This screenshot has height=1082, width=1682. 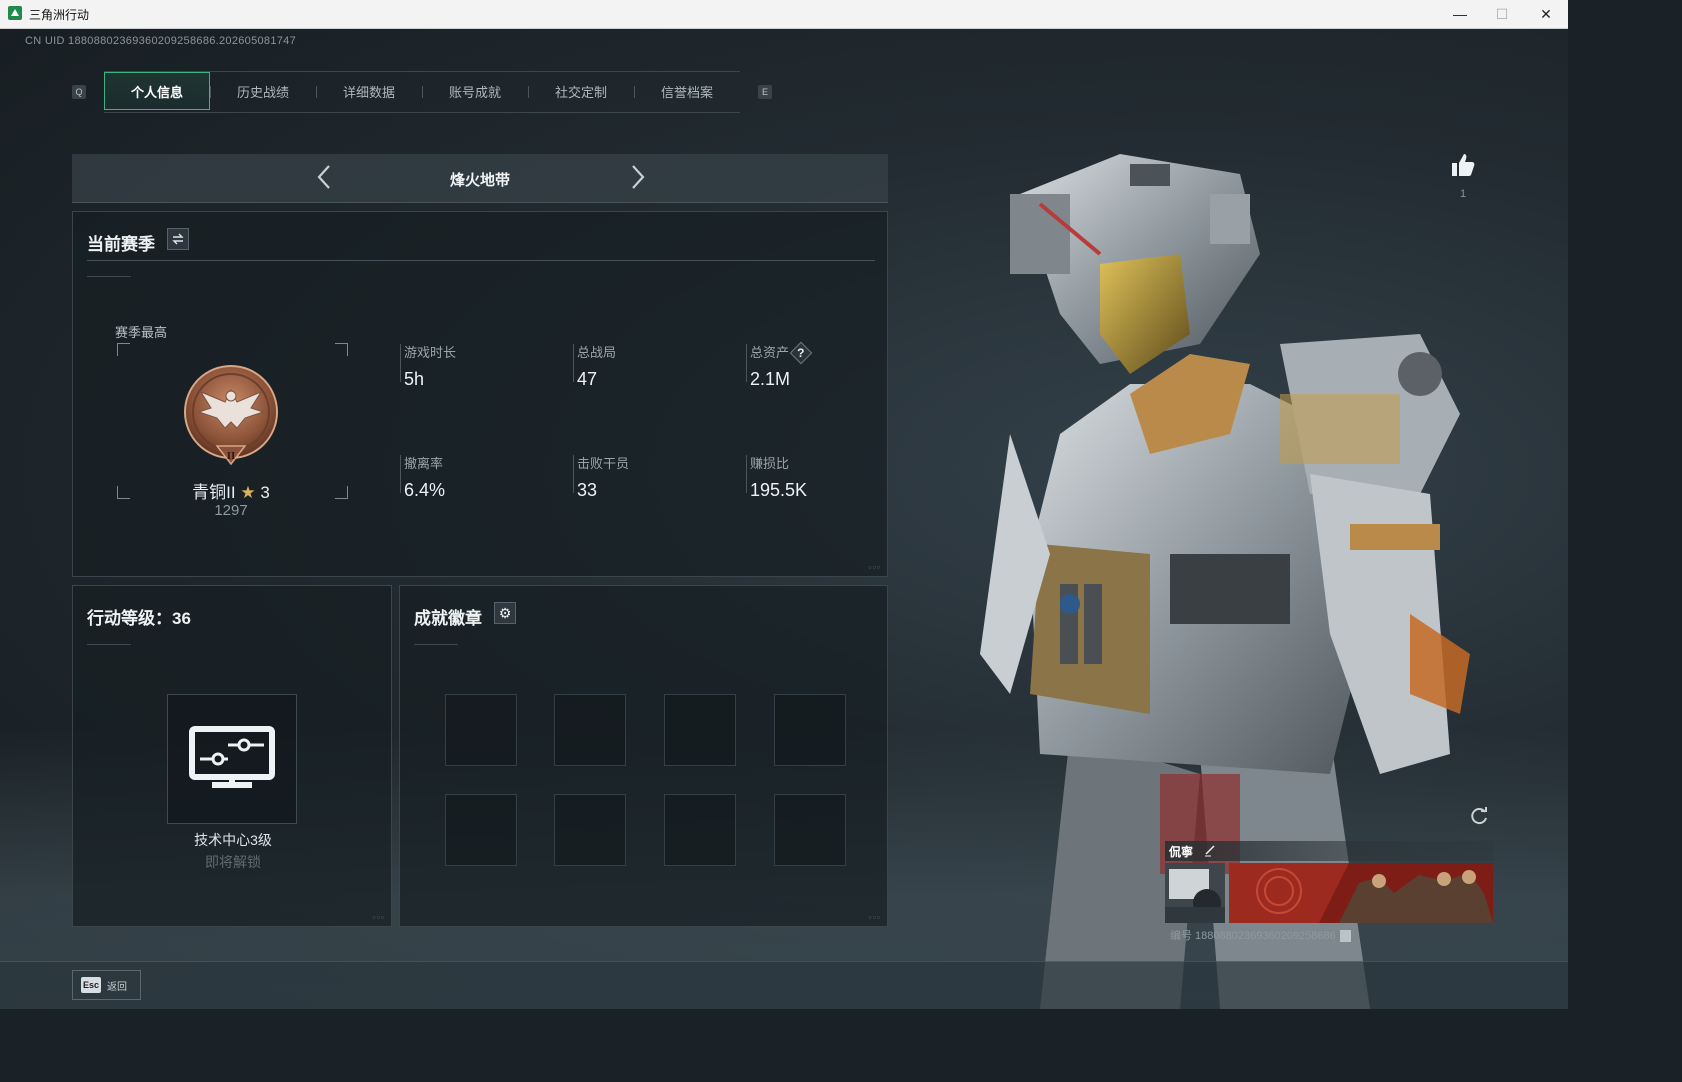 What do you see at coordinates (121, 244) in the screenshot?
I see `season-title: 当前赛季` at bounding box center [121, 244].